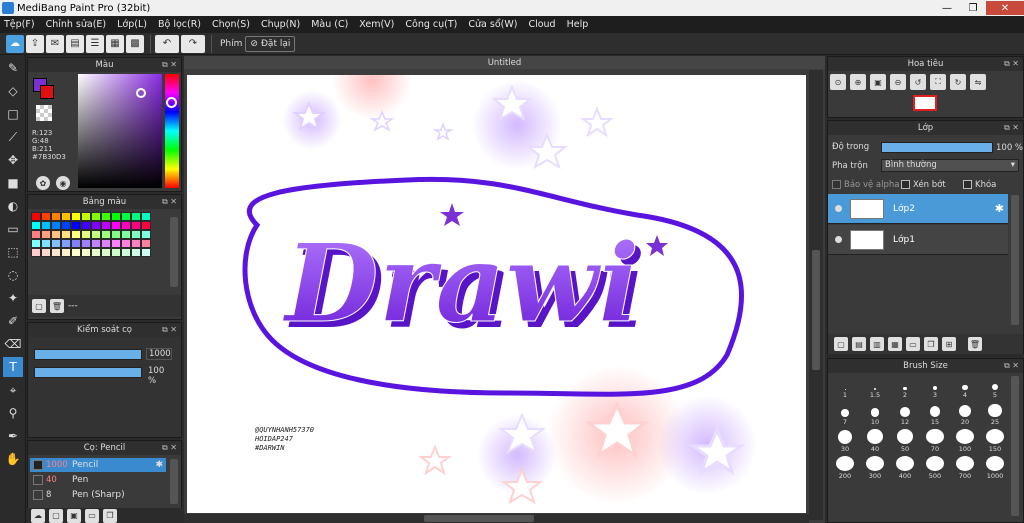 This screenshot has height=523, width=1024. What do you see at coordinates (57, 306) in the screenshot?
I see `delete-palette-icon: 🗑` at bounding box center [57, 306].